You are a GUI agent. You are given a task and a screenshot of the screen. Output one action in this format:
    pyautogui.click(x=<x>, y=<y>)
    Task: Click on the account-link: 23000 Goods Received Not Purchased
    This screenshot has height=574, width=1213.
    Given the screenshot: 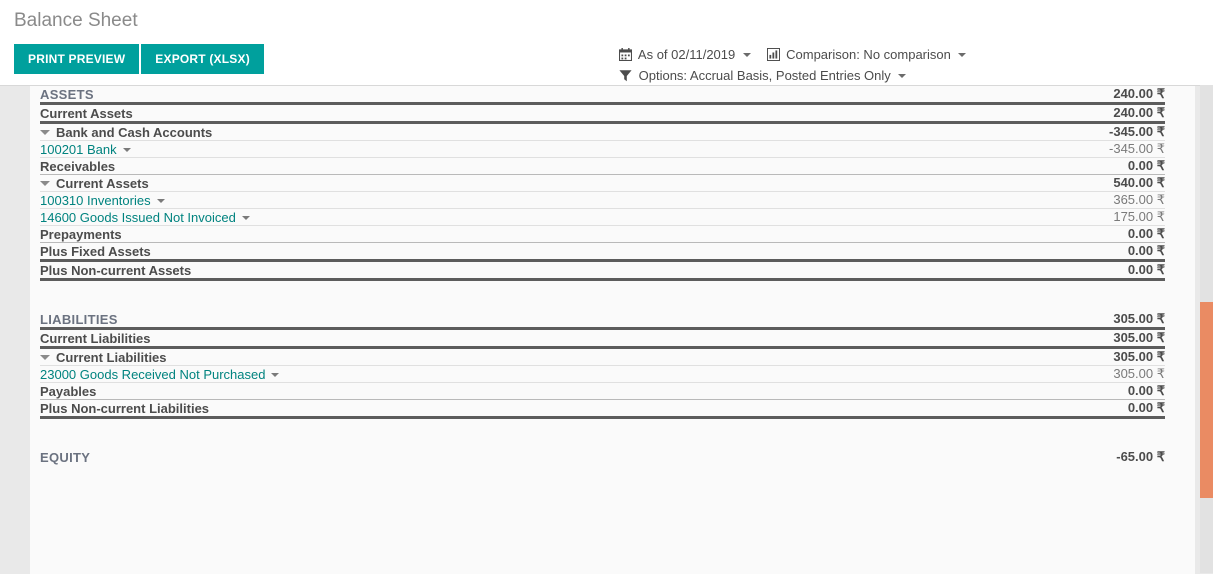 What is the action you would take?
    pyautogui.click(x=152, y=374)
    